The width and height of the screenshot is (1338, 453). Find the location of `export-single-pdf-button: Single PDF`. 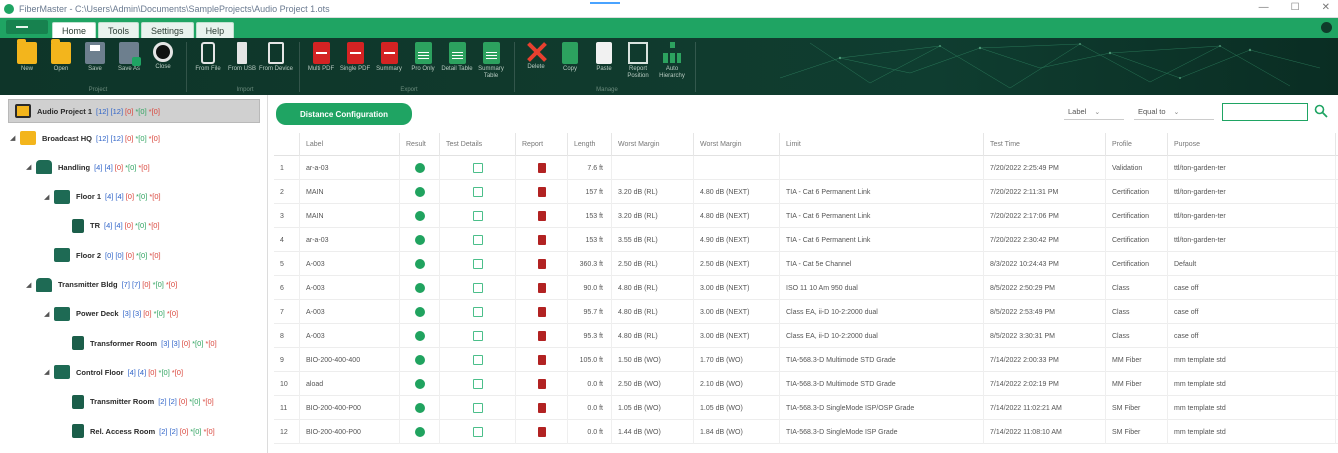

export-single-pdf-button: Single PDF is located at coordinates (355, 67).